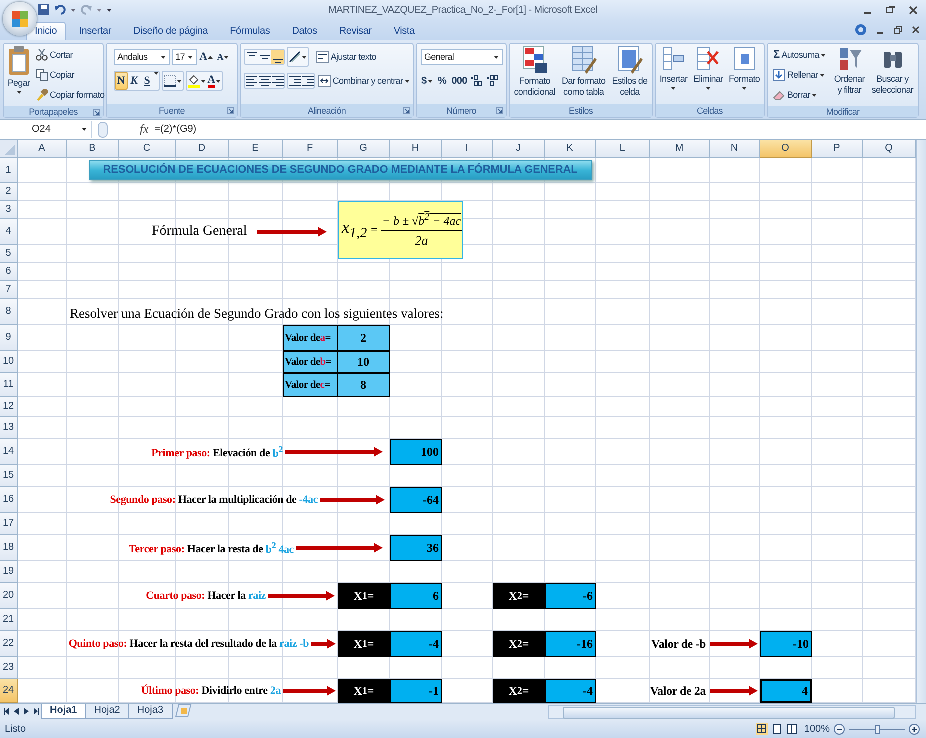 The height and width of the screenshot is (738, 926). What do you see at coordinates (680, 149) in the screenshot?
I see `column-header: M` at bounding box center [680, 149].